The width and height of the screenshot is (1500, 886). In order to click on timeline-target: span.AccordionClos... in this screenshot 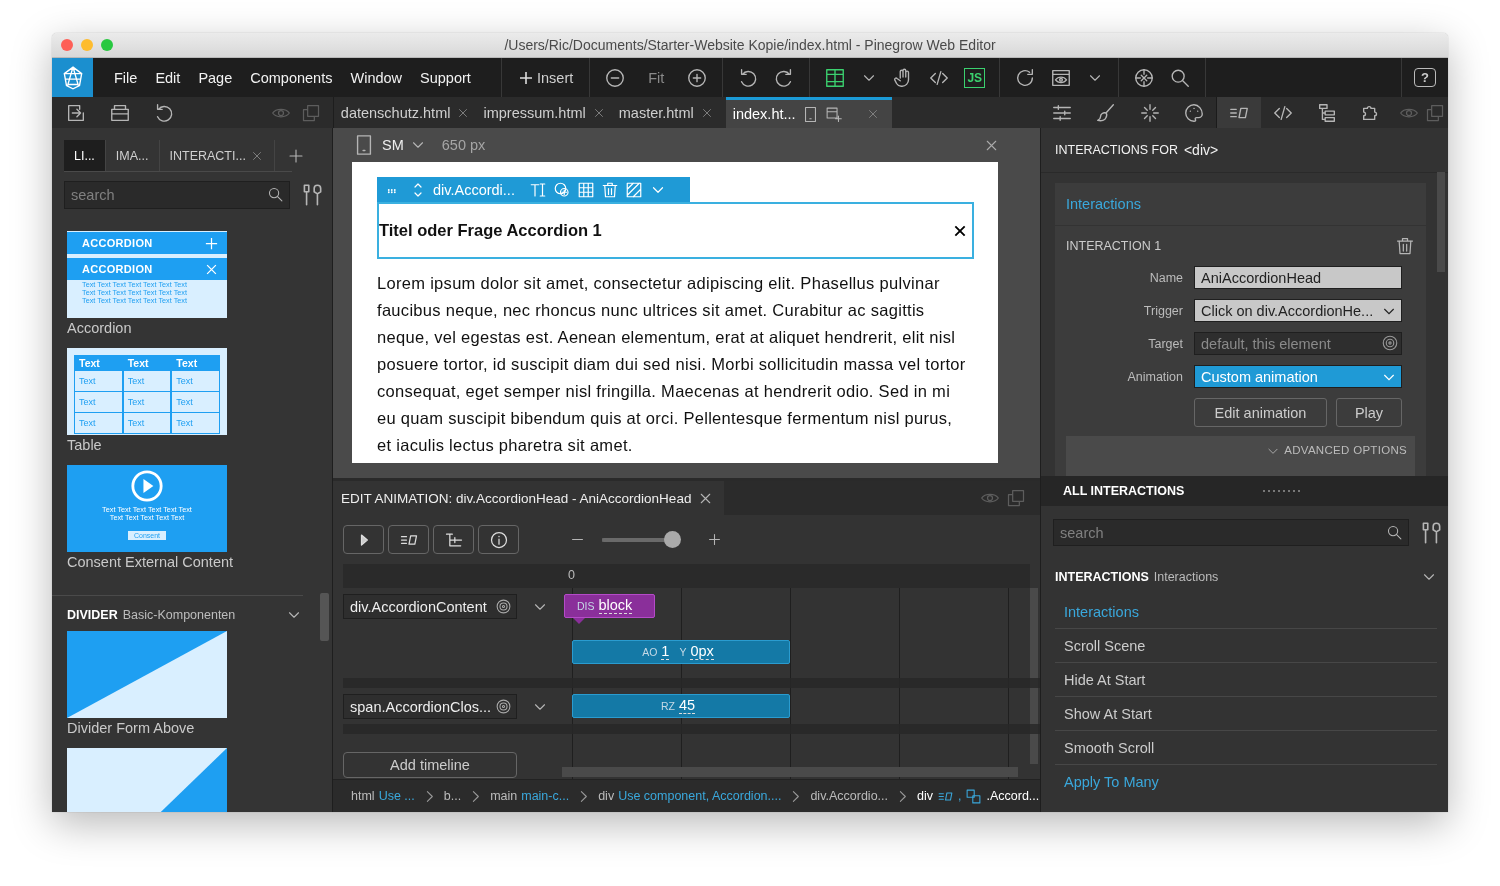, I will do `click(430, 706)`.